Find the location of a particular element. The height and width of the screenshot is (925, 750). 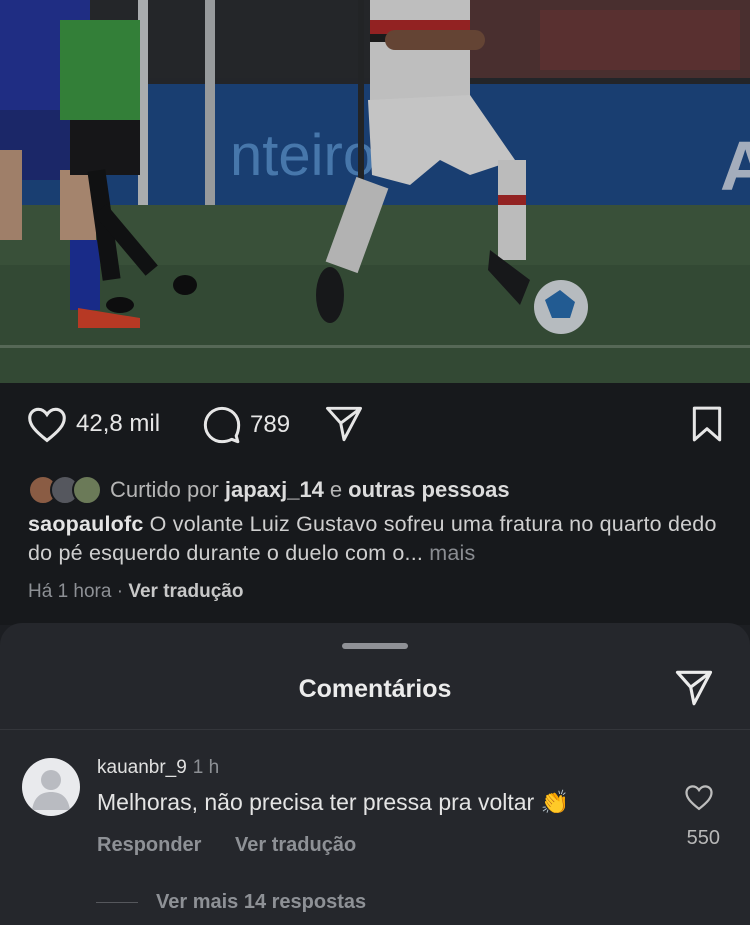

comment-header: kauanbr_9 1 h is located at coordinates (158, 768).